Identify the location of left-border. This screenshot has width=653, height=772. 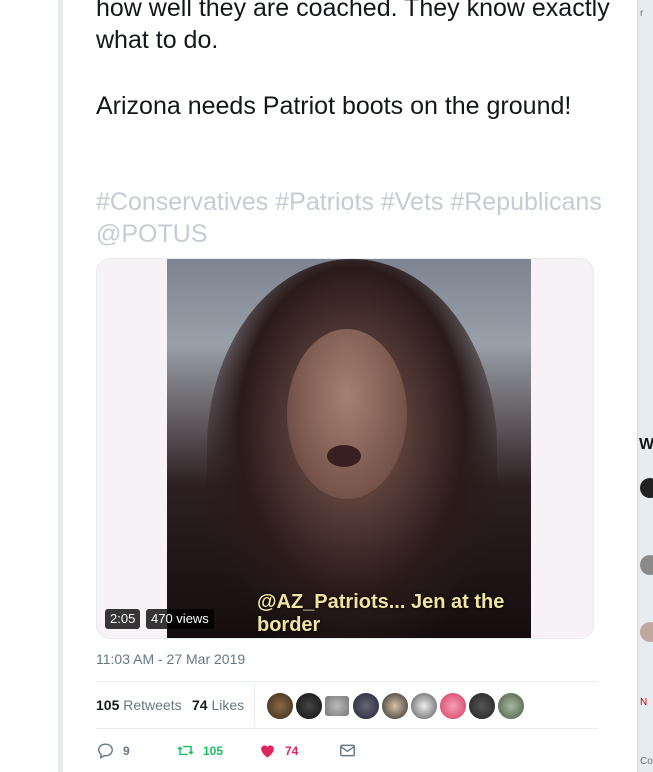
(60, 386).